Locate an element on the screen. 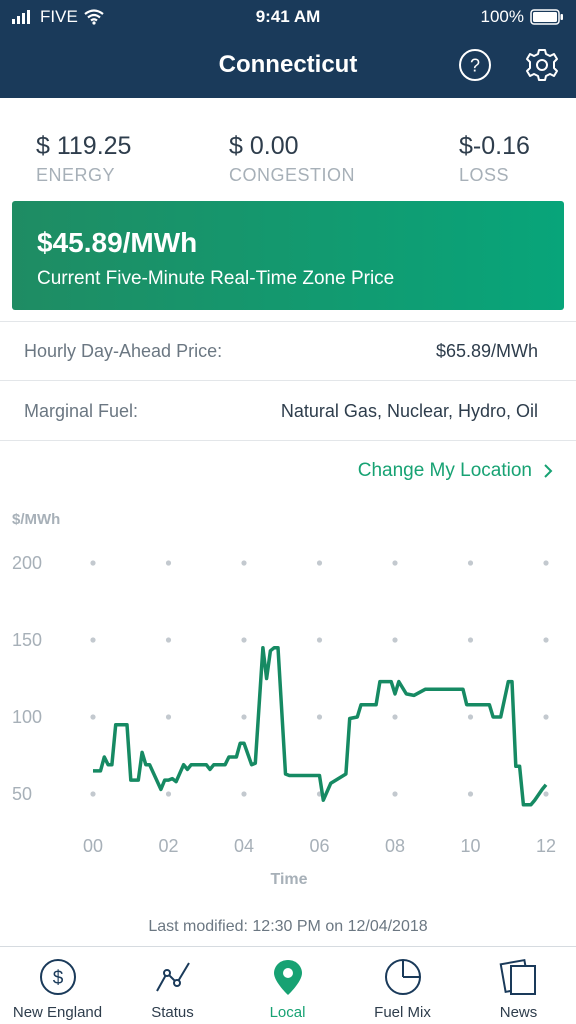 The height and width of the screenshot is (1024, 576). battery-icon is located at coordinates (546, 17).